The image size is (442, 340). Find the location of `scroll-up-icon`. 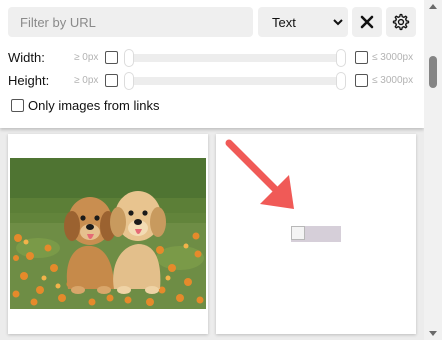

scroll-up-icon is located at coordinates (433, 6).